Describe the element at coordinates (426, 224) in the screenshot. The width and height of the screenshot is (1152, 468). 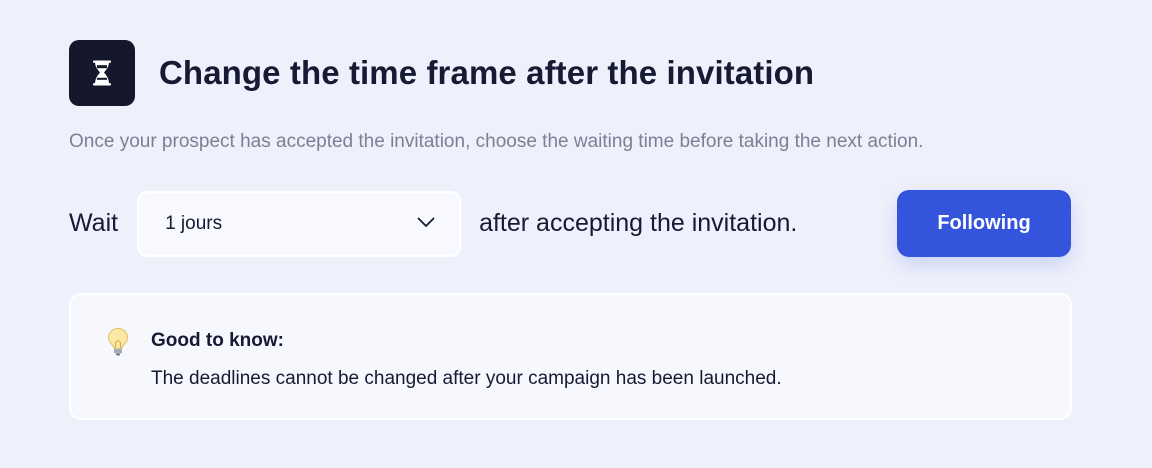
I see `chevron-down-icon` at that location.